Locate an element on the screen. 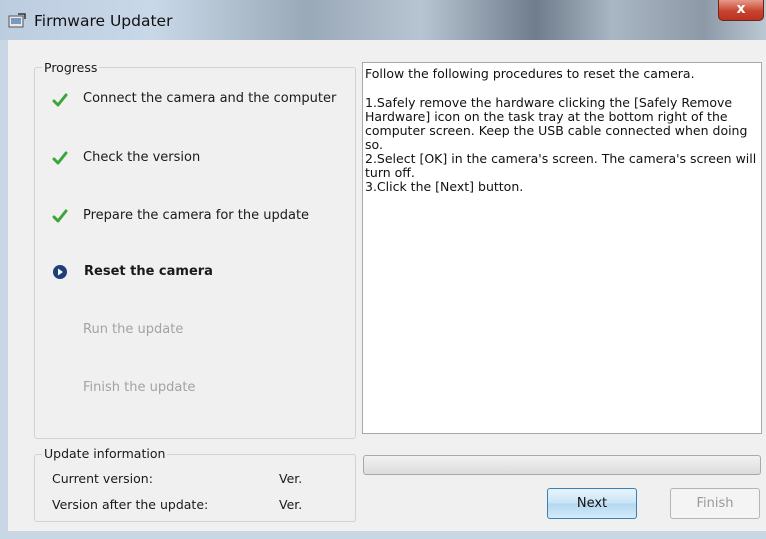 Image resolution: width=766 pixels, height=539 pixels. progress-group-title: Progress is located at coordinates (71, 67).